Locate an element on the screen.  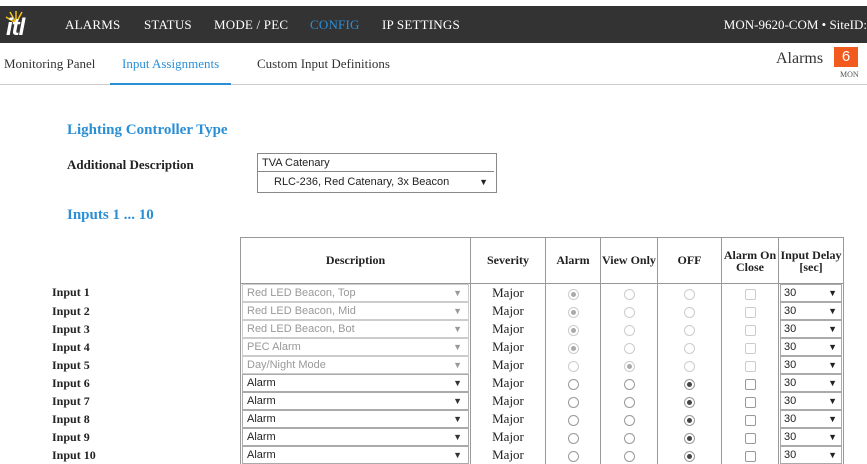
header-alarm: Alarm is located at coordinates (573, 260).